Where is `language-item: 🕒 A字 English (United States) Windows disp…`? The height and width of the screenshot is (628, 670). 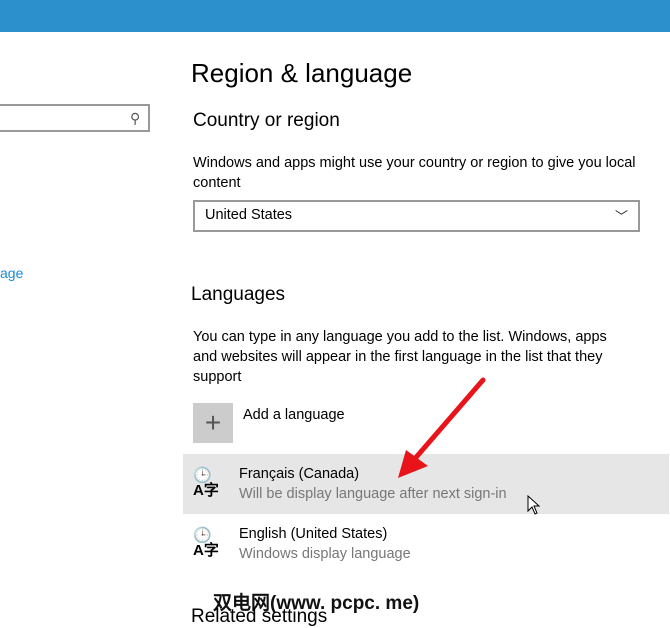
language-item: 🕒 A字 English (United States) Windows disp… is located at coordinates (426, 544).